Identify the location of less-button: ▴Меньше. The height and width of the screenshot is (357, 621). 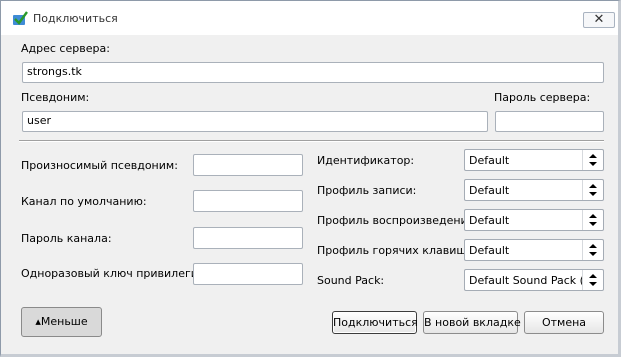
(61, 322).